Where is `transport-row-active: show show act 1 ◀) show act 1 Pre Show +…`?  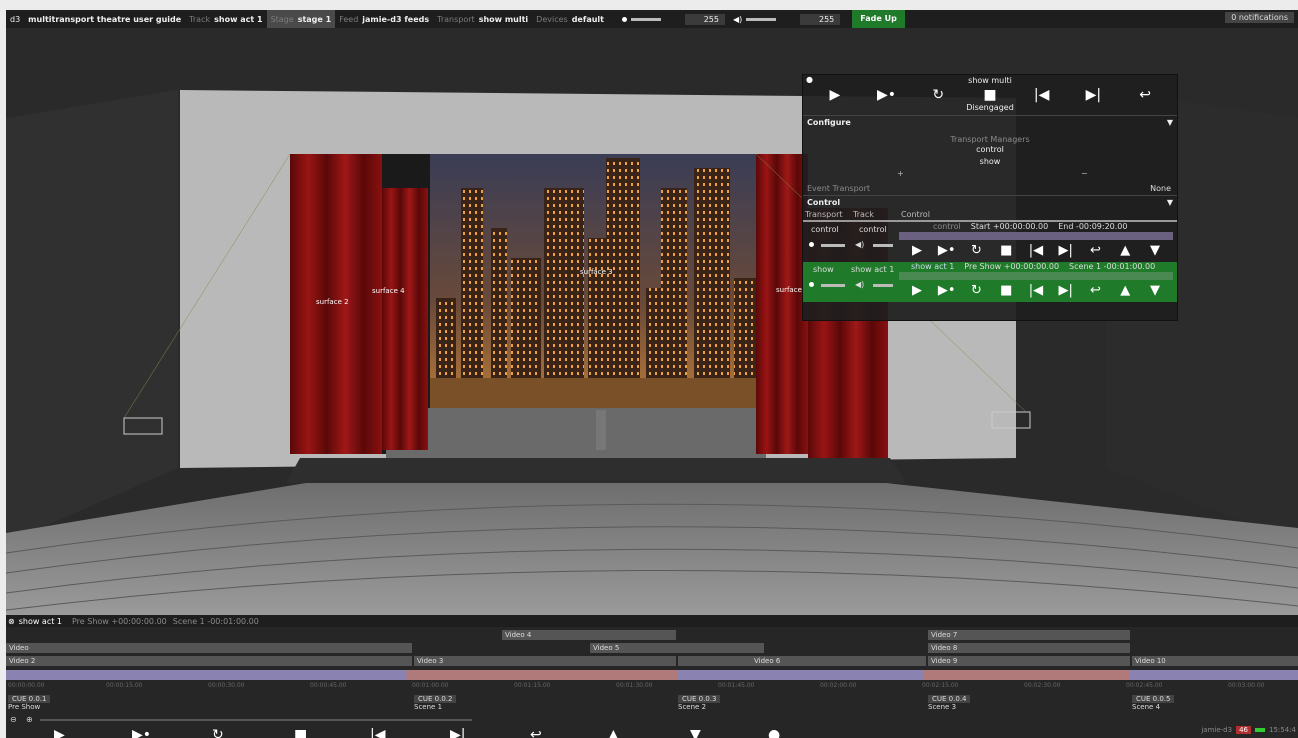 transport-row-active: show show act 1 ◀) show act 1 Pre Show +… is located at coordinates (990, 282).